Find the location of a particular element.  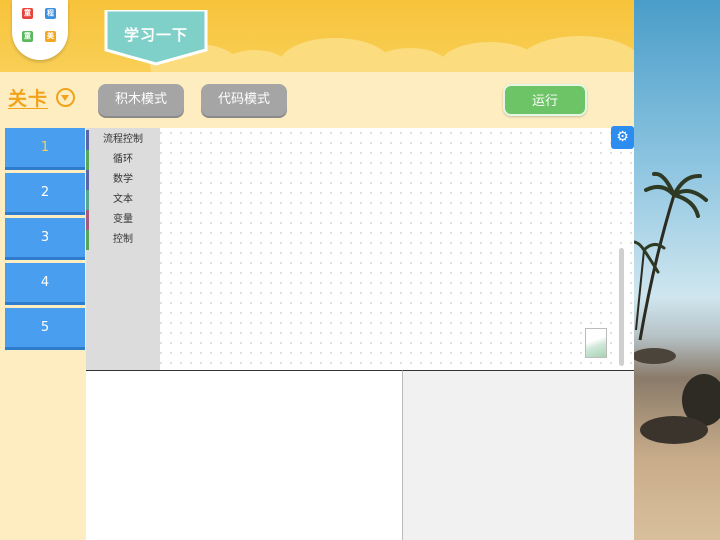

category-label: 文本 is located at coordinates (123, 199).